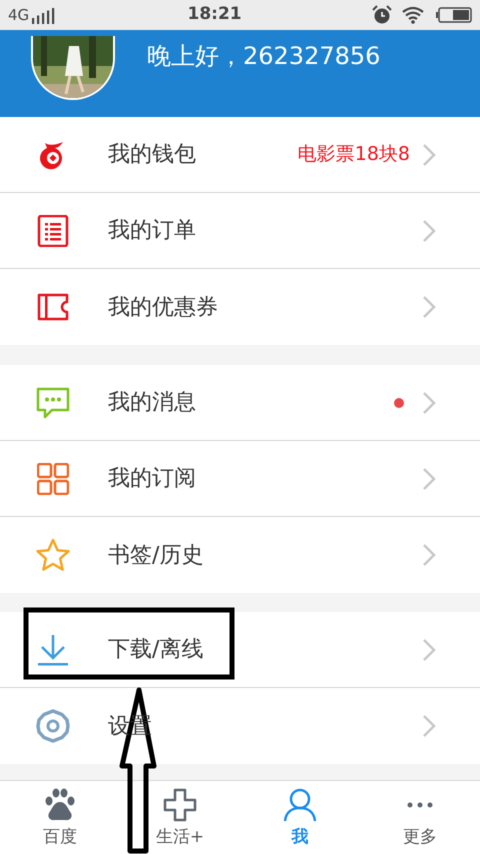 This screenshot has width=480, height=854. What do you see at coordinates (53, 307) in the screenshot?
I see `ticket-icon` at bounding box center [53, 307].